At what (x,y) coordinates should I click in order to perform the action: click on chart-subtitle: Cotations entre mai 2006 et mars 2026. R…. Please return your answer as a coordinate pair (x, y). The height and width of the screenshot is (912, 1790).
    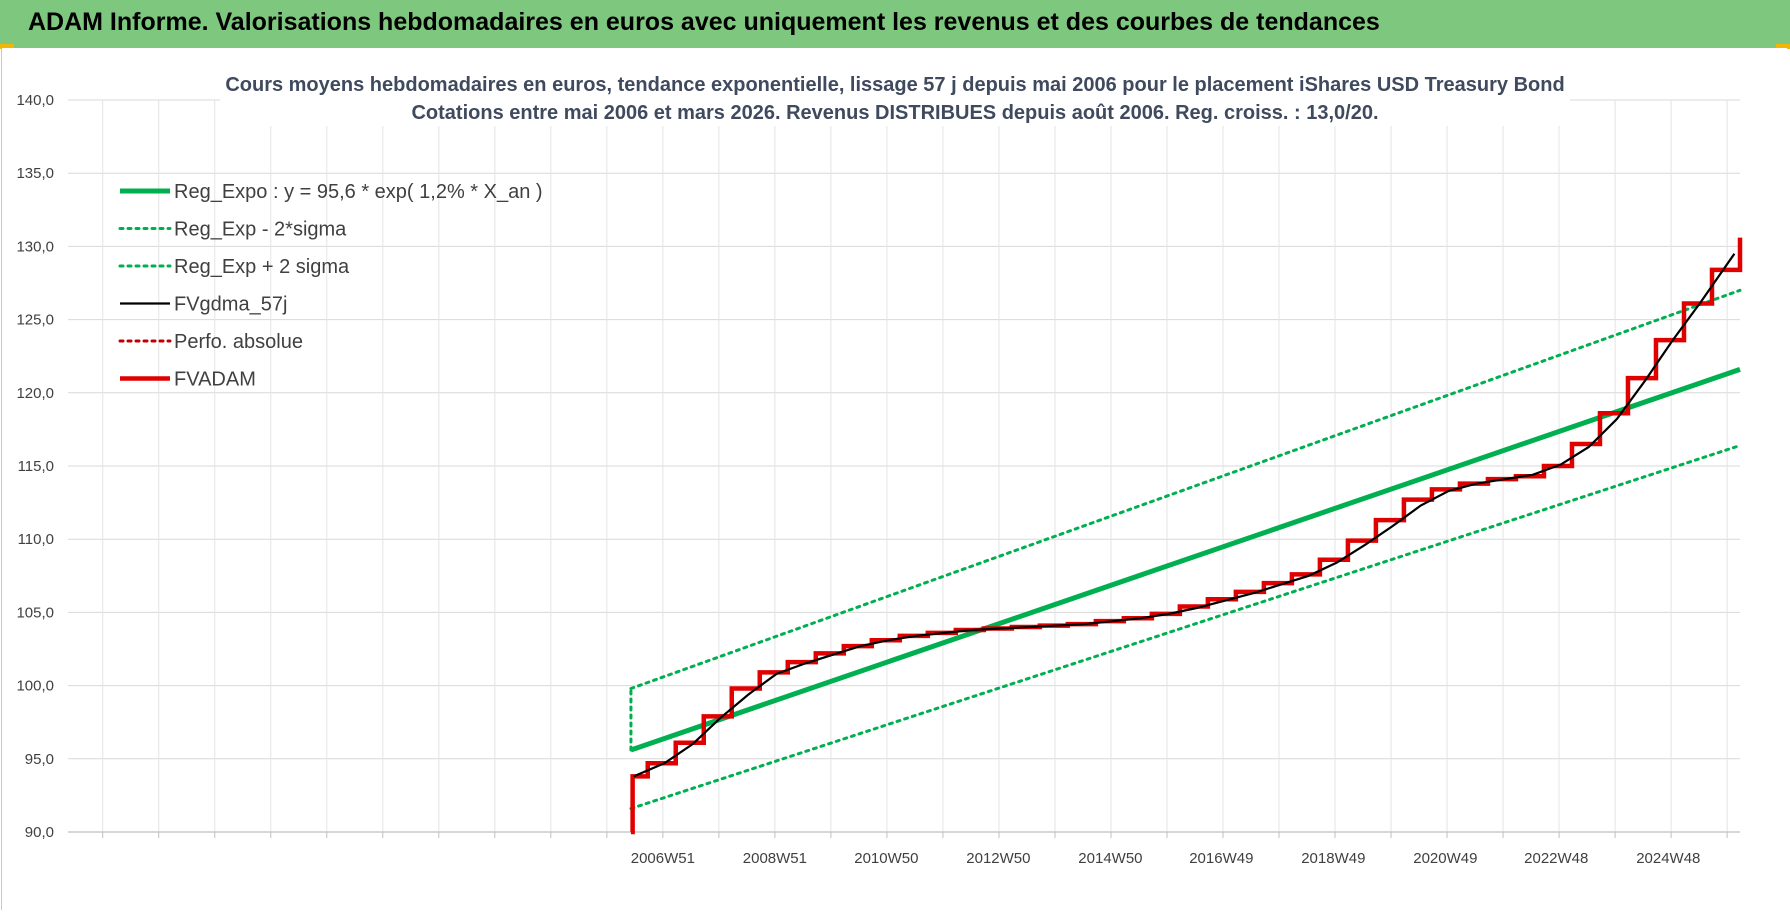
    Looking at the image, I should click on (894, 113).